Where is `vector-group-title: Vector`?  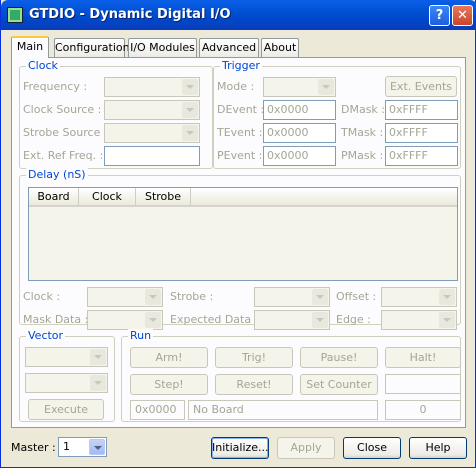 vector-group-title: Vector is located at coordinates (46, 335).